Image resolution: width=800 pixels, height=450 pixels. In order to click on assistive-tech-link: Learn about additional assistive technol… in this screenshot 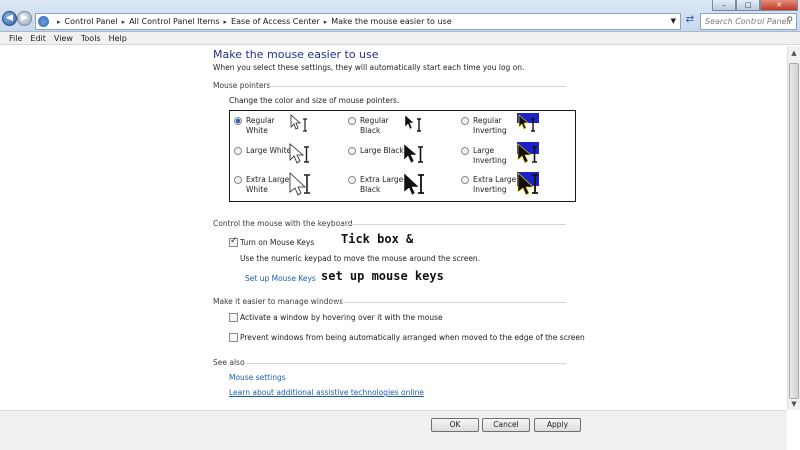, I will do `click(326, 392)`.